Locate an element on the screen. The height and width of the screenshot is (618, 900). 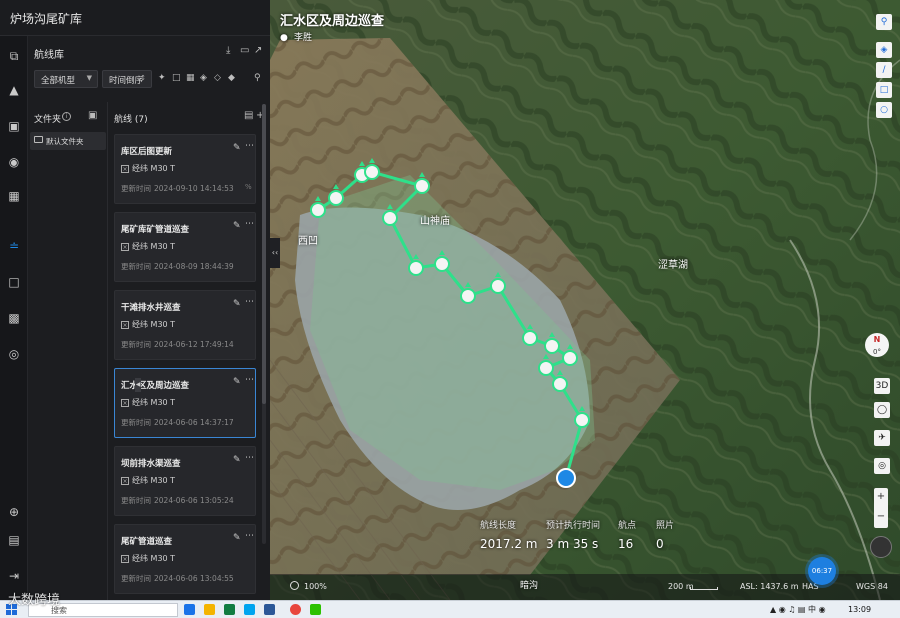
document-icon: ▤ is located at coordinates (14, 540).